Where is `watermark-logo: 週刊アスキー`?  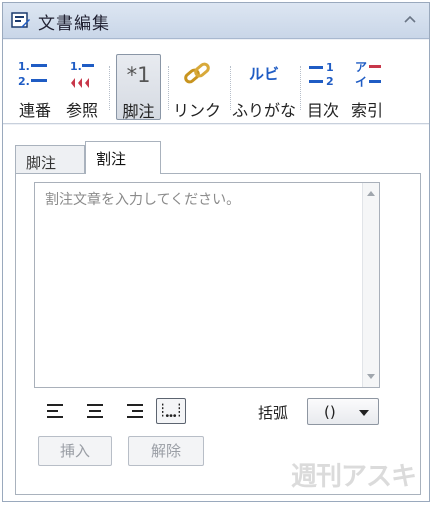 watermark-logo: 週刊アスキー is located at coordinates (354, 484).